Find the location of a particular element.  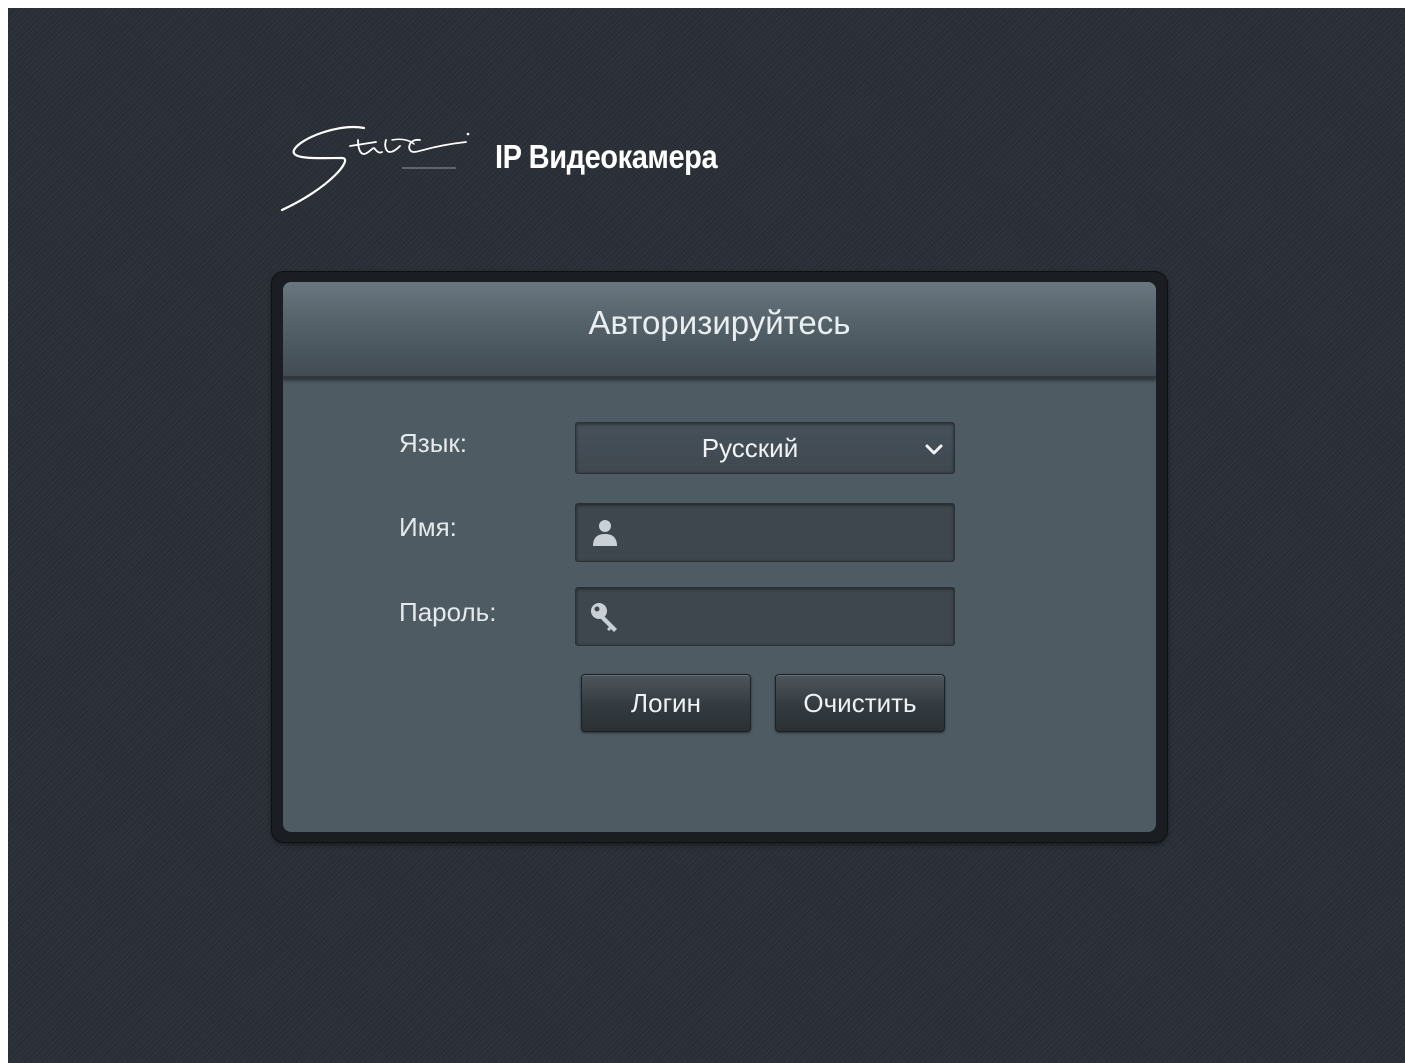

username-label: Имя: is located at coordinates (428, 527).